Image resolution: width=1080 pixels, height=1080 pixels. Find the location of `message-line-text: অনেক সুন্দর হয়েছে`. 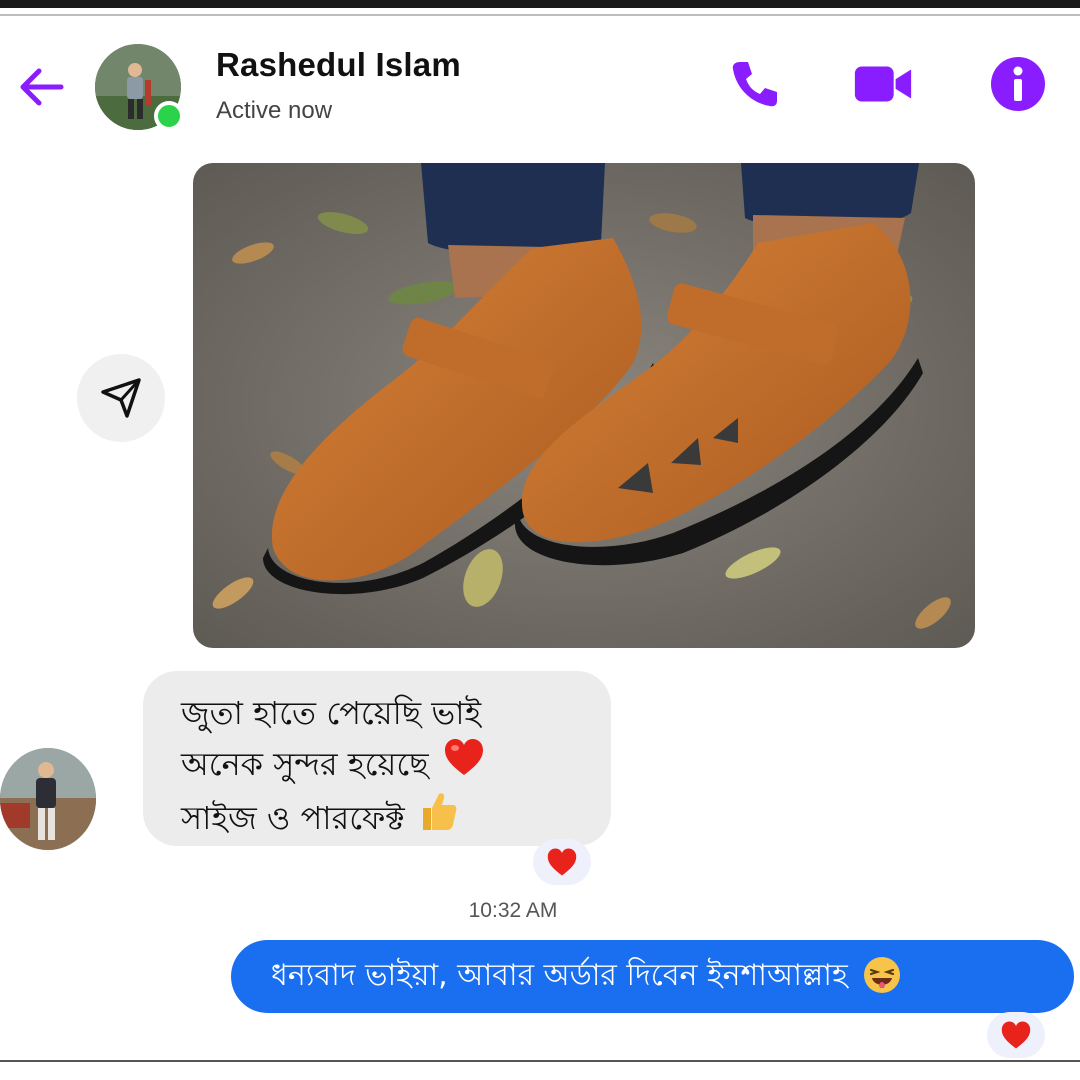

message-line-text: অনেক সুন্দর হয়েছে is located at coordinates (305, 763).